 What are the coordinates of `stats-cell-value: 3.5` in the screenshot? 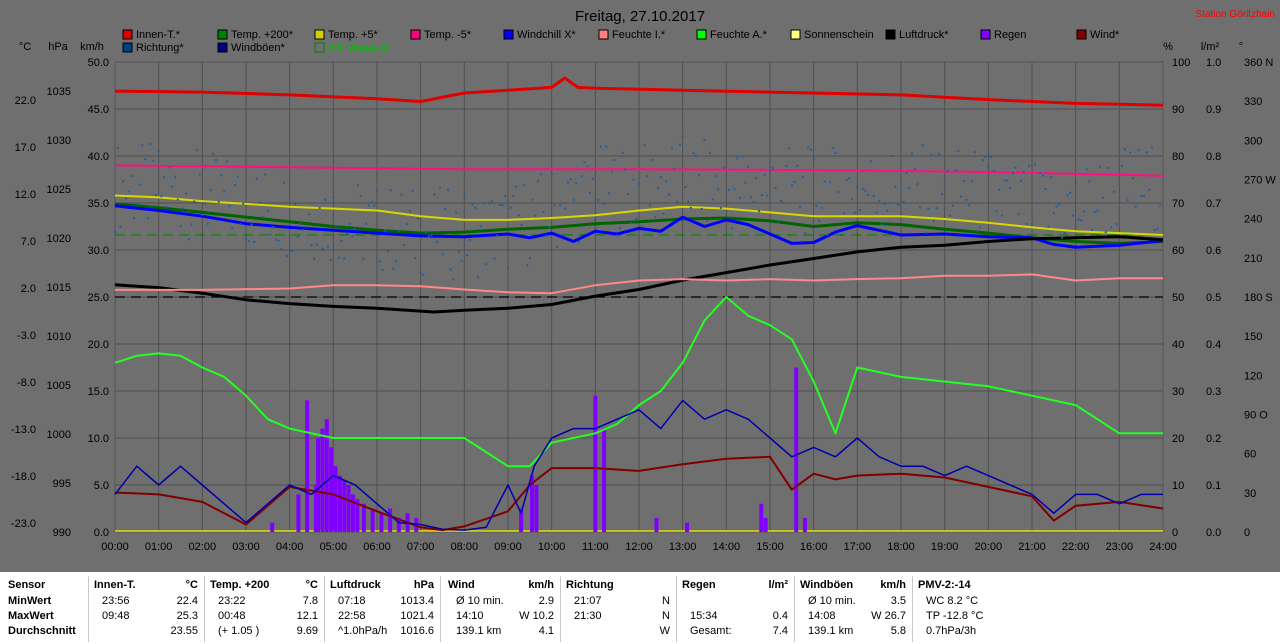 It's located at (898, 601).